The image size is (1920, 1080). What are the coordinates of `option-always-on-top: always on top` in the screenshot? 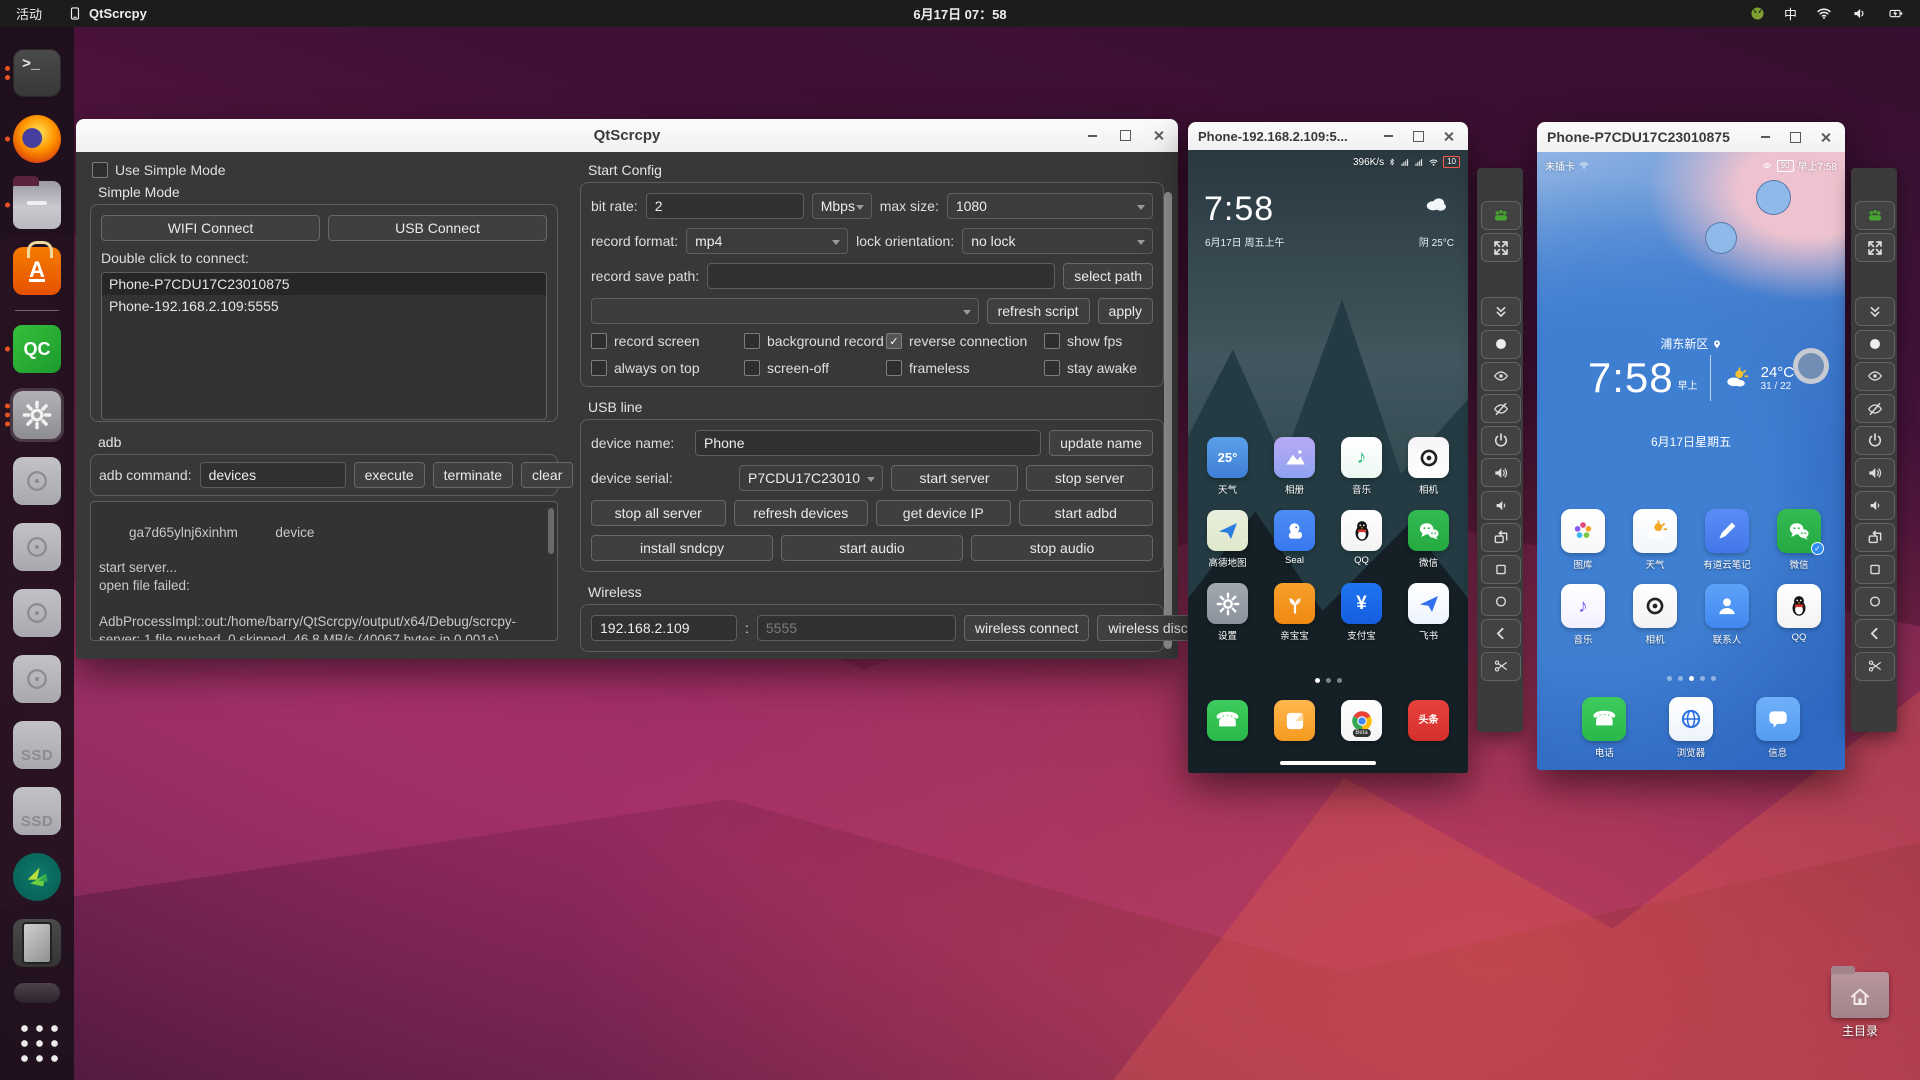 It's located at (667, 368).